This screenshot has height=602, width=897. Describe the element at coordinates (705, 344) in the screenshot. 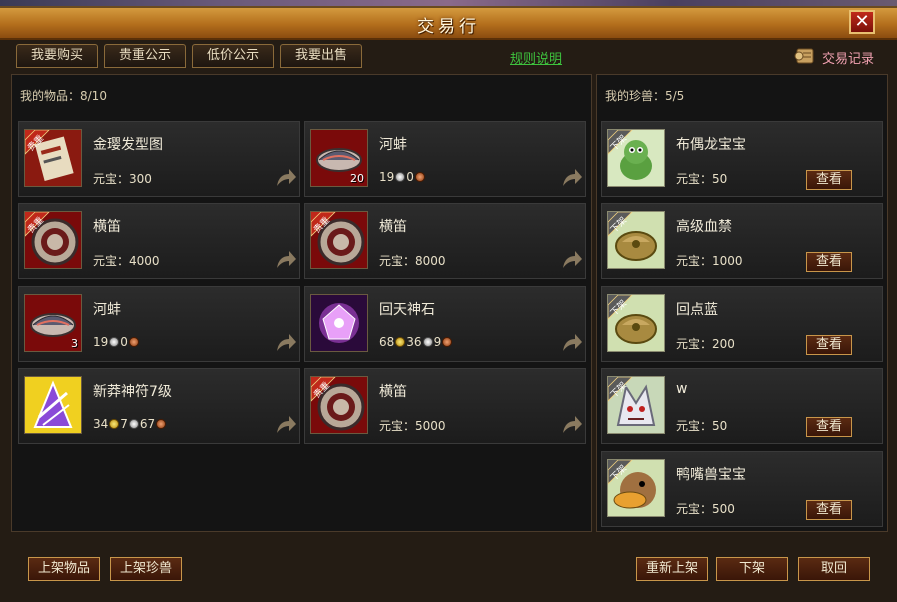

I see `pet-price: 元宝：200` at that location.